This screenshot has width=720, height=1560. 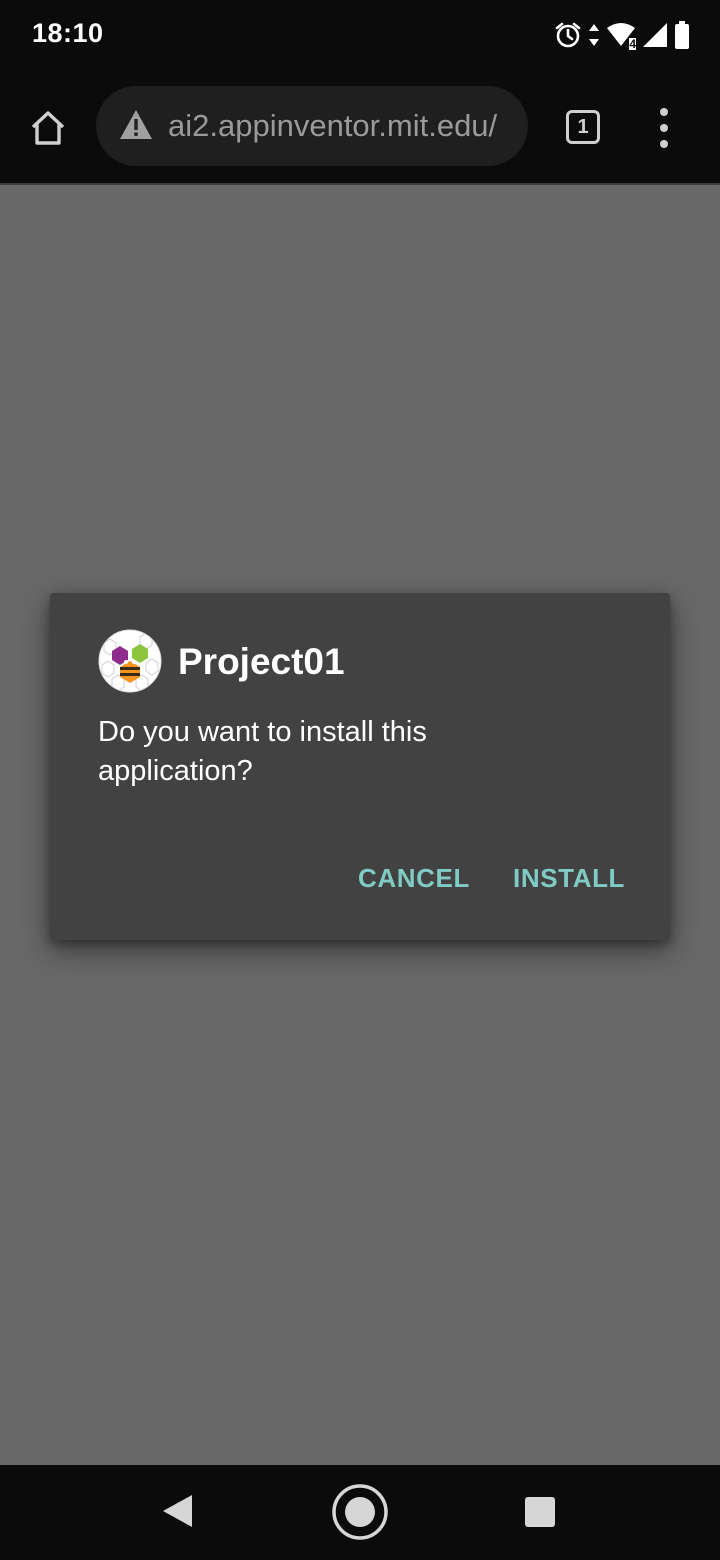 What do you see at coordinates (568, 35) in the screenshot?
I see `alarm-icon` at bounding box center [568, 35].